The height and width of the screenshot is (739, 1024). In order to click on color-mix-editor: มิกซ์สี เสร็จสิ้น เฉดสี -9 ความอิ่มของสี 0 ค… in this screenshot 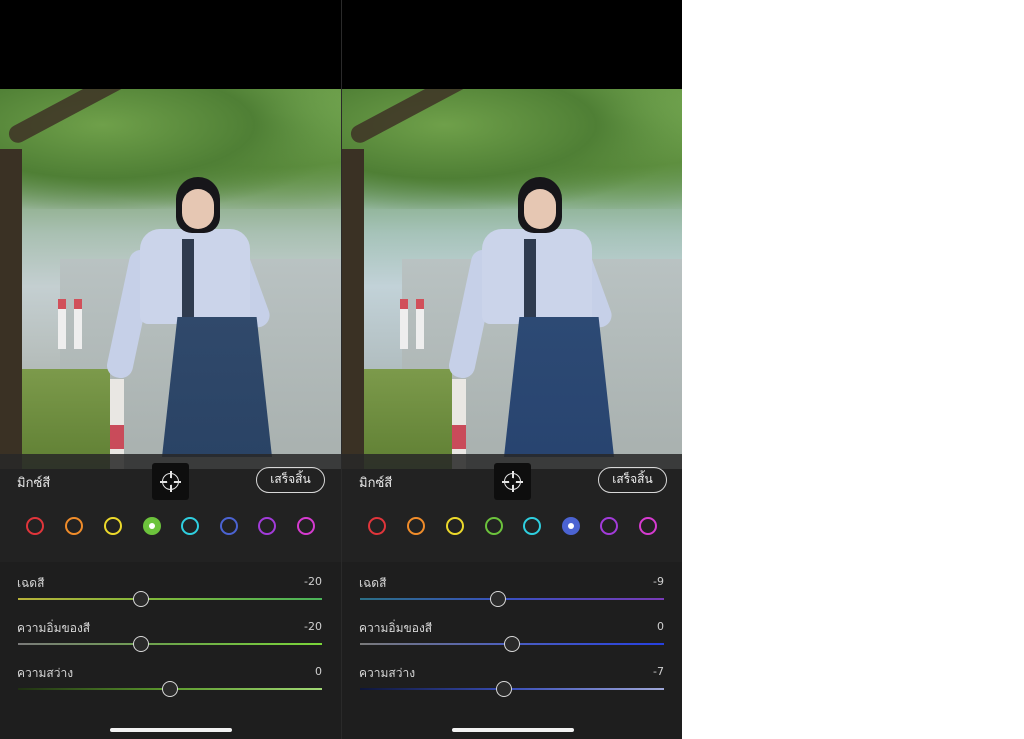, I will do `click(512, 596)`.